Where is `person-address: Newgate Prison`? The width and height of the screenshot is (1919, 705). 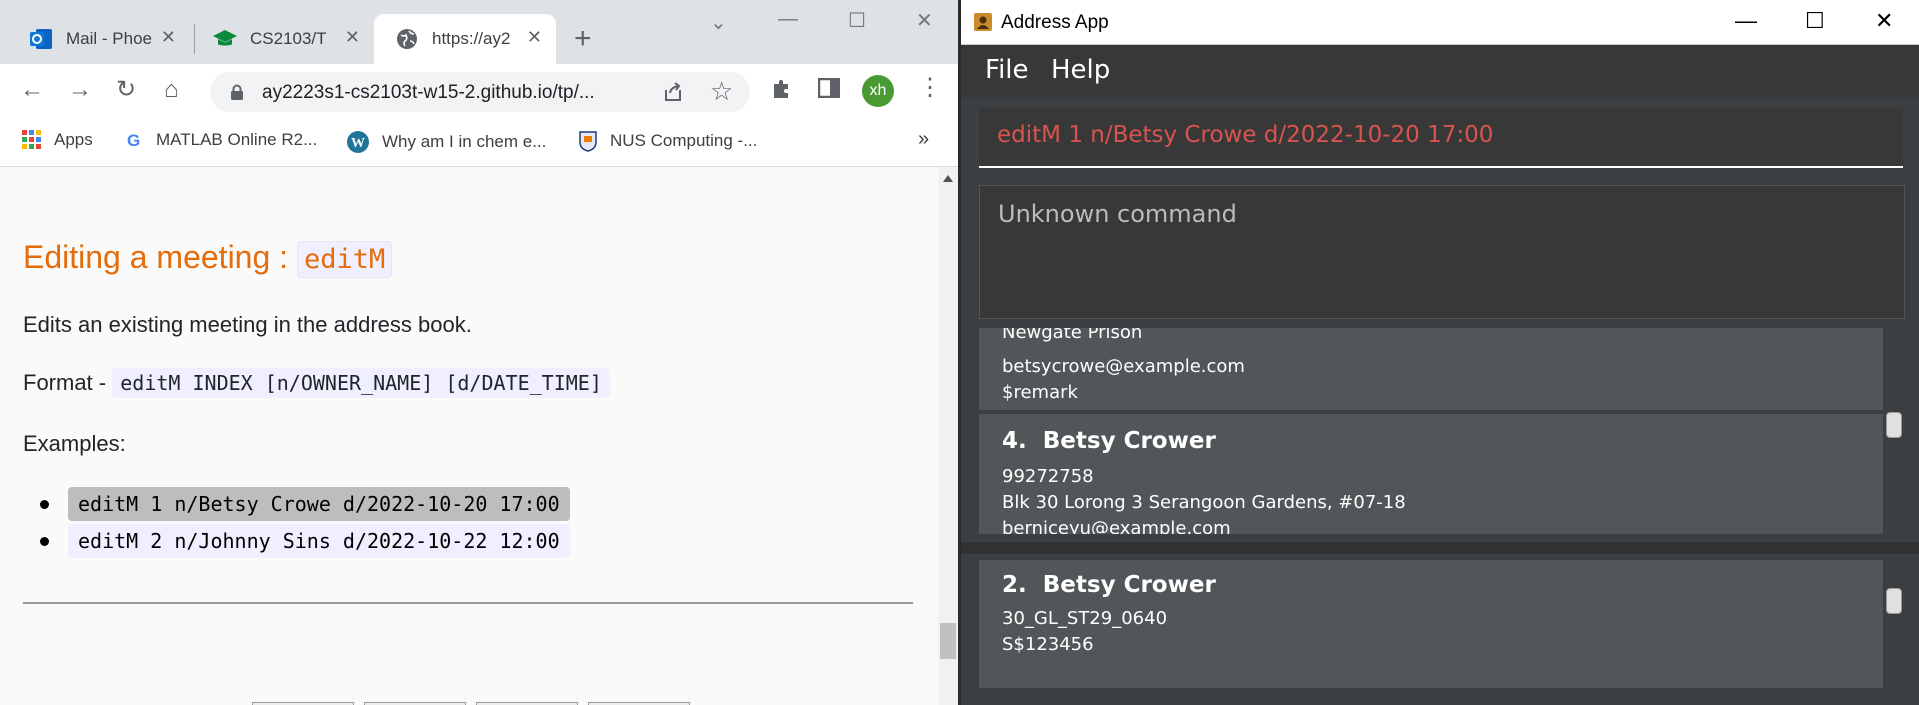 person-address: Newgate Prison is located at coordinates (1072, 335).